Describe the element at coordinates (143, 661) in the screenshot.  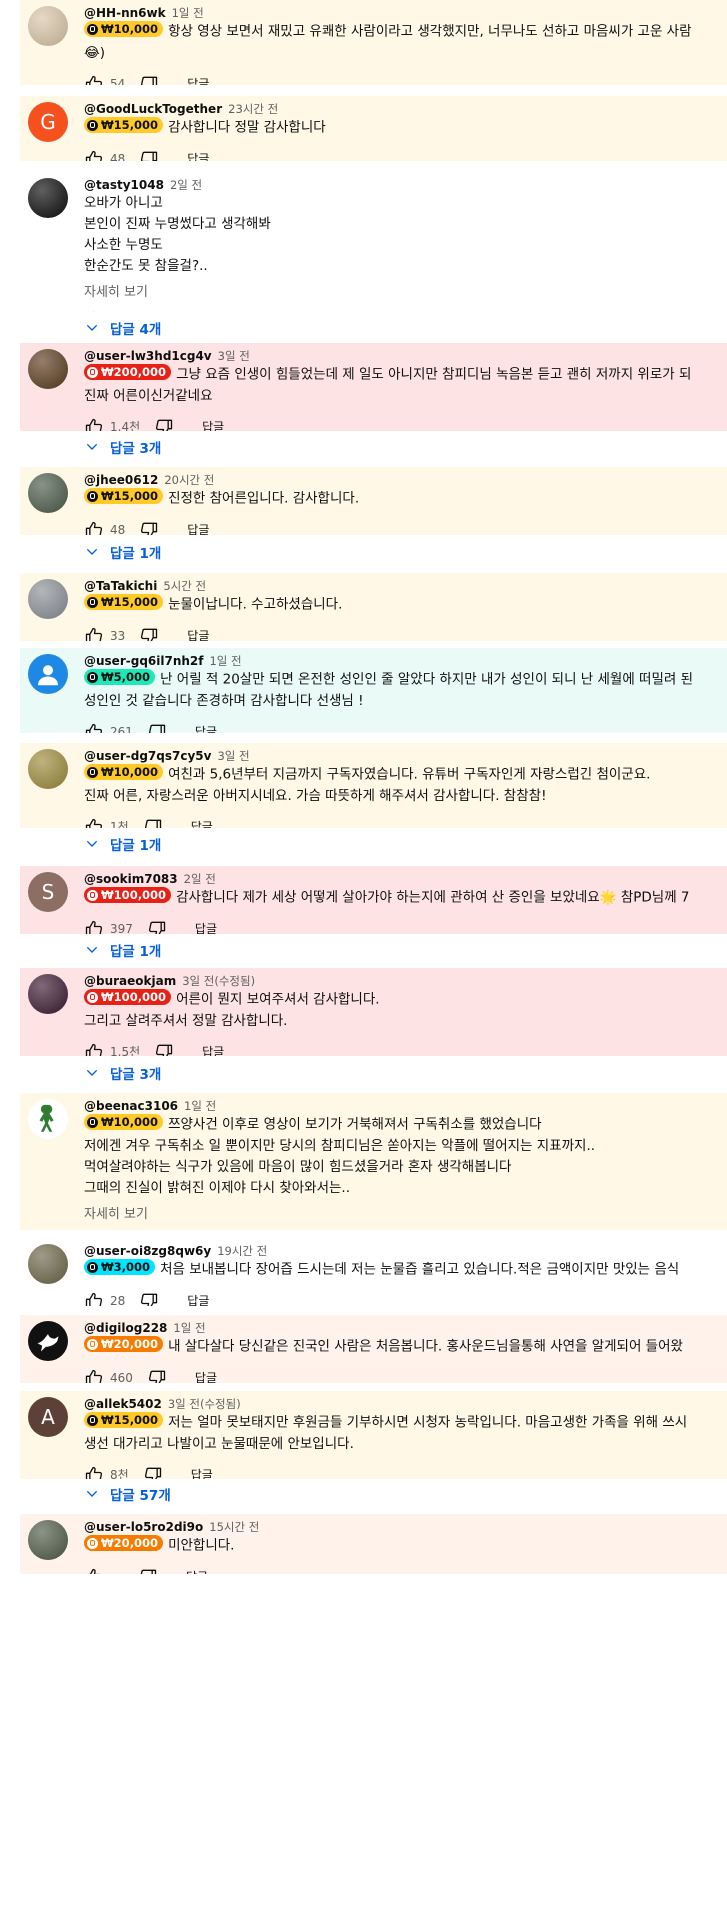
I see `author-handle: @user-gq6il7nh2f` at that location.